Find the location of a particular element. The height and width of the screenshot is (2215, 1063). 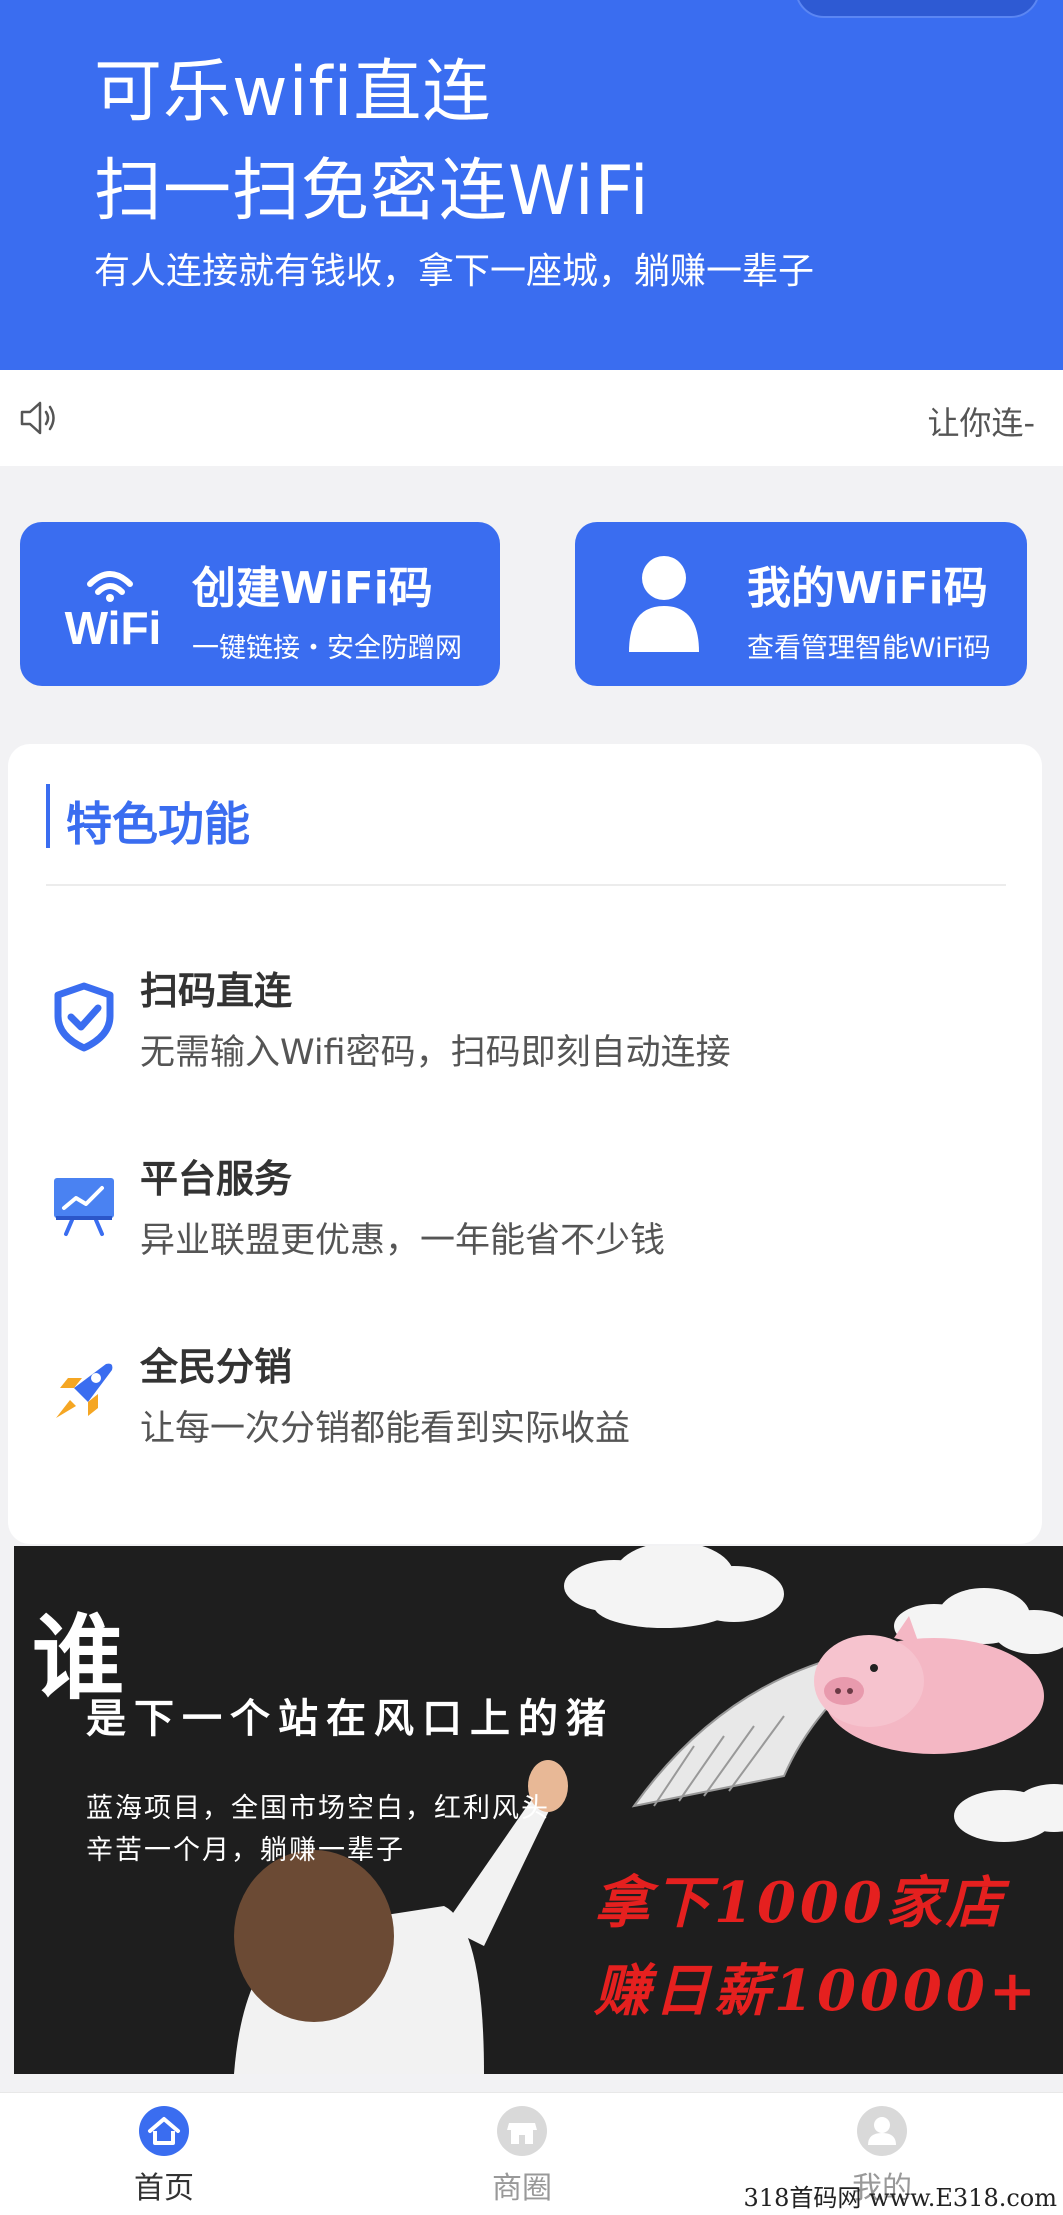

profile-icon is located at coordinates (882, 2131).